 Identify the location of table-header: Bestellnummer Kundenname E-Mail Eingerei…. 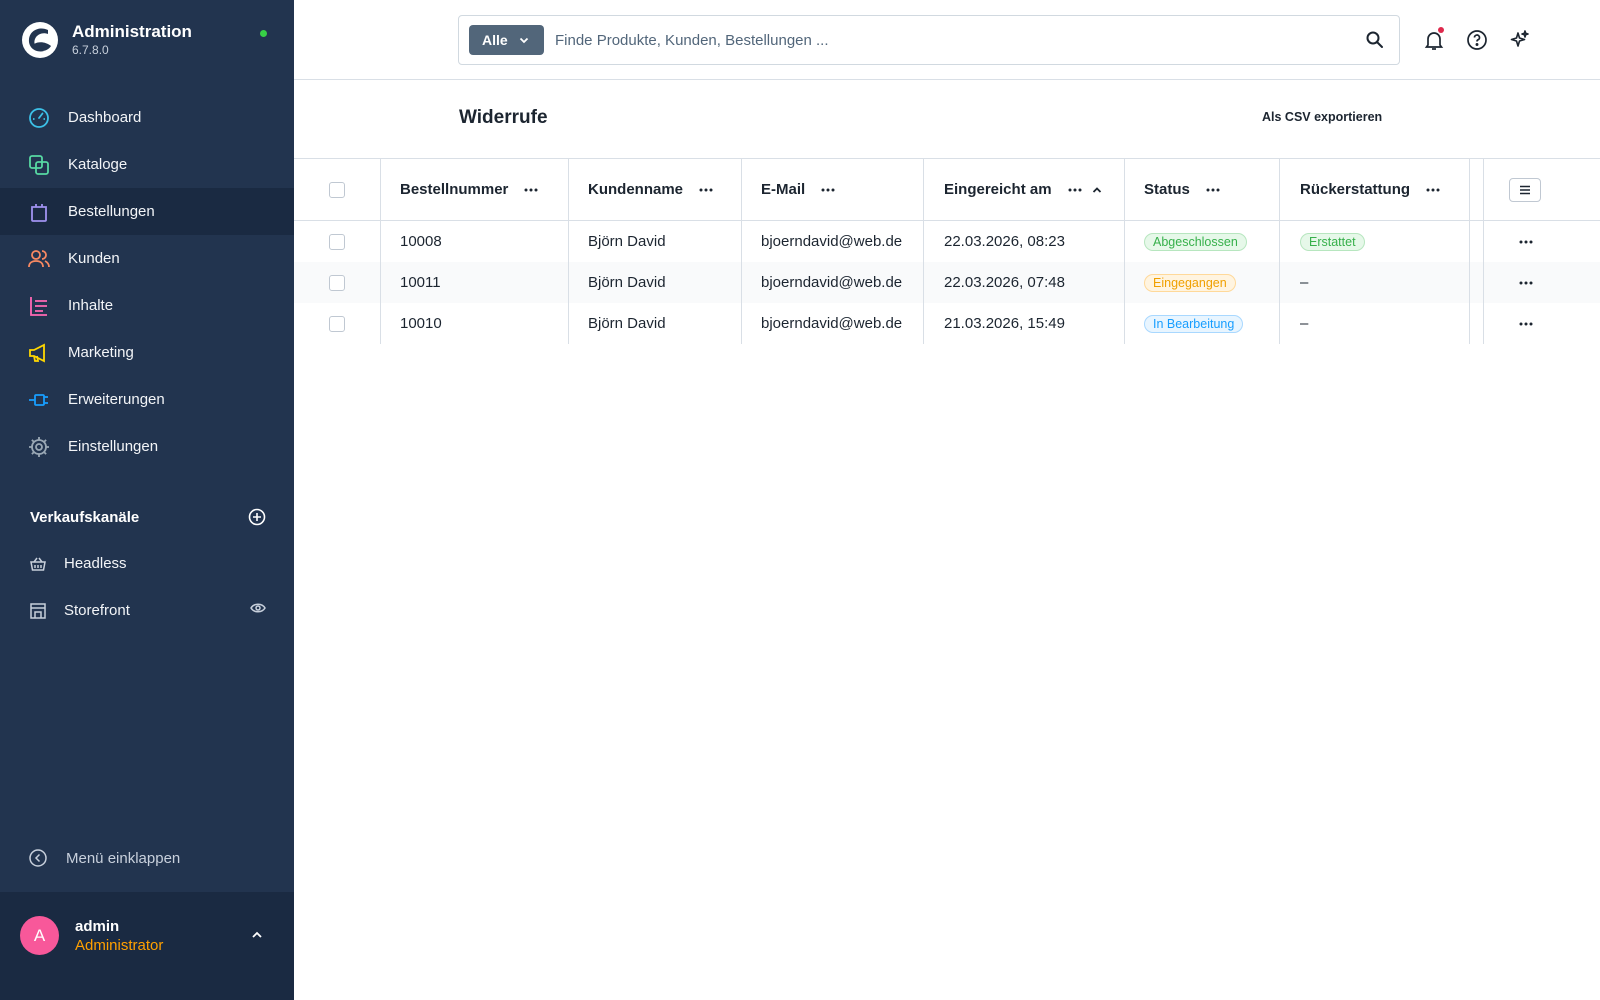
(947, 189).